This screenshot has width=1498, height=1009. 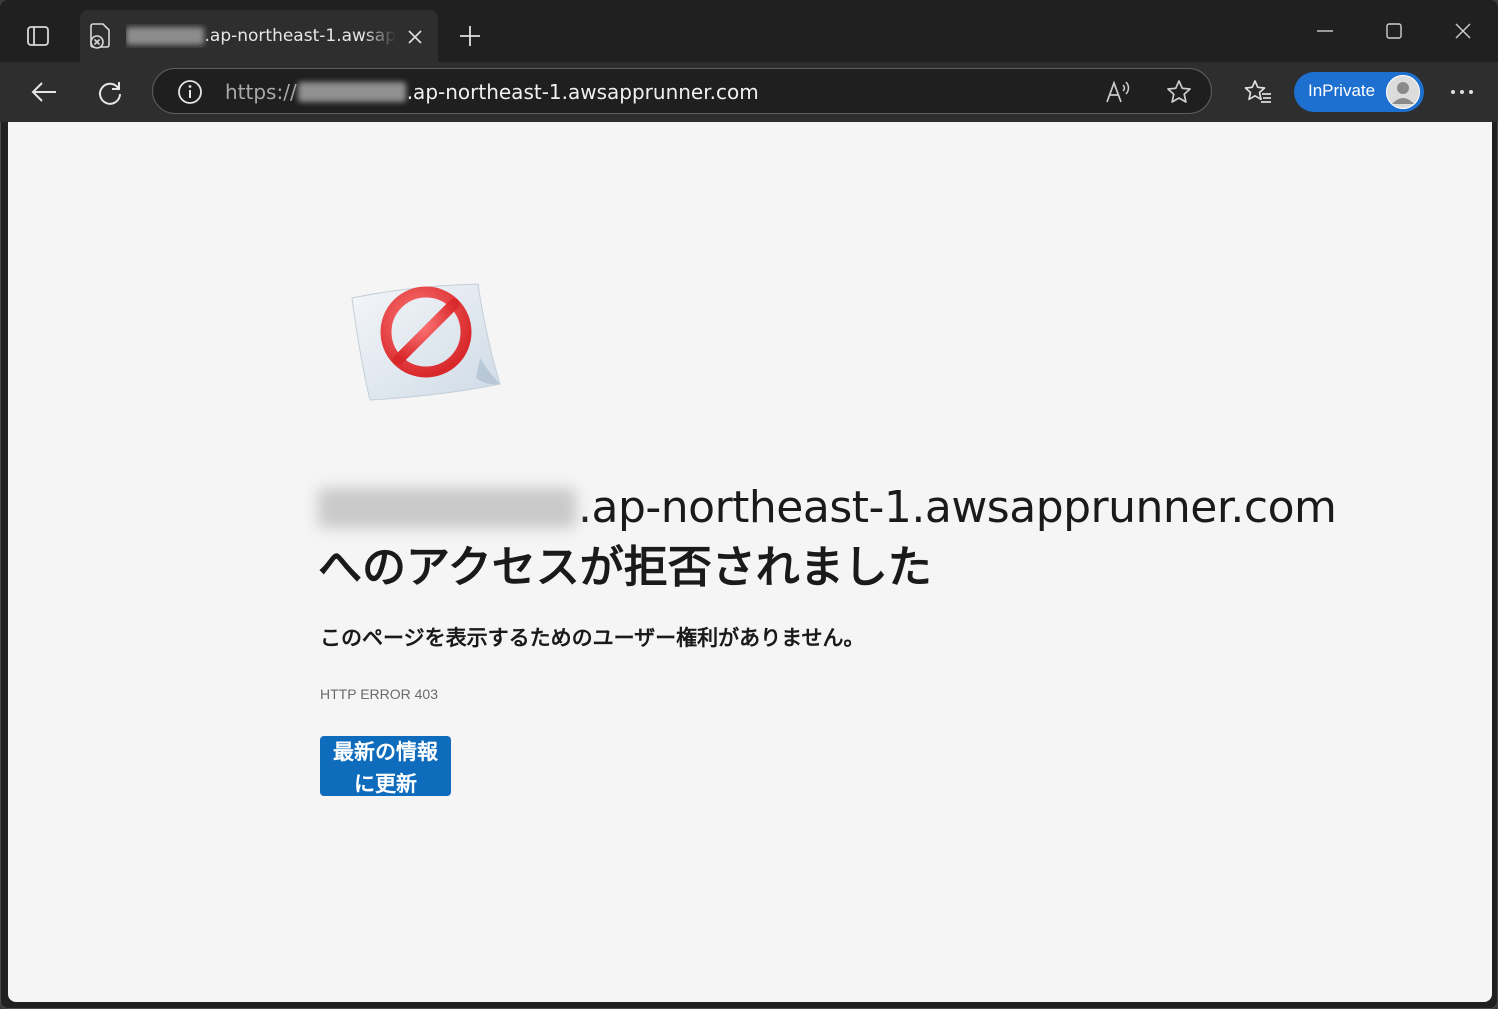 I want to click on tab-actions-button, so click(x=38, y=36).